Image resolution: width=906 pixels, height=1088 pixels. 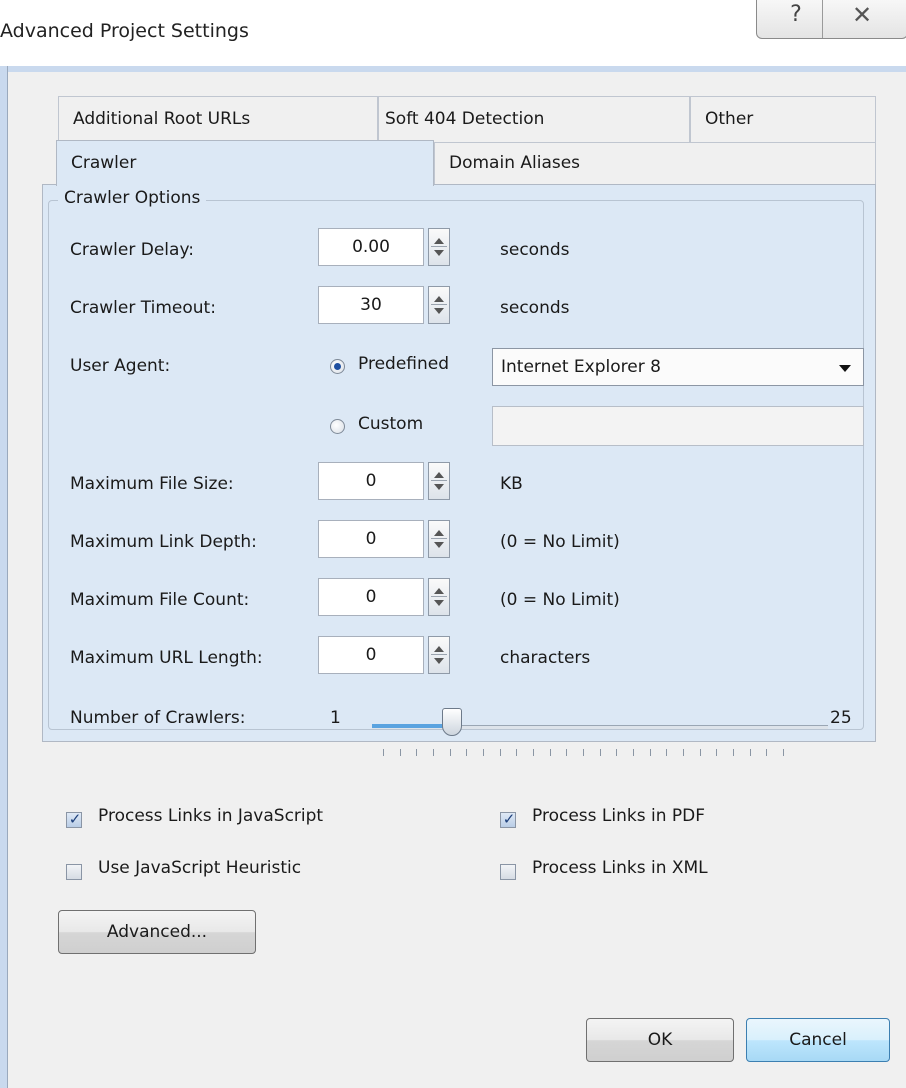 I want to click on crawler-delay-label: Crawler Delay:, so click(x=132, y=250).